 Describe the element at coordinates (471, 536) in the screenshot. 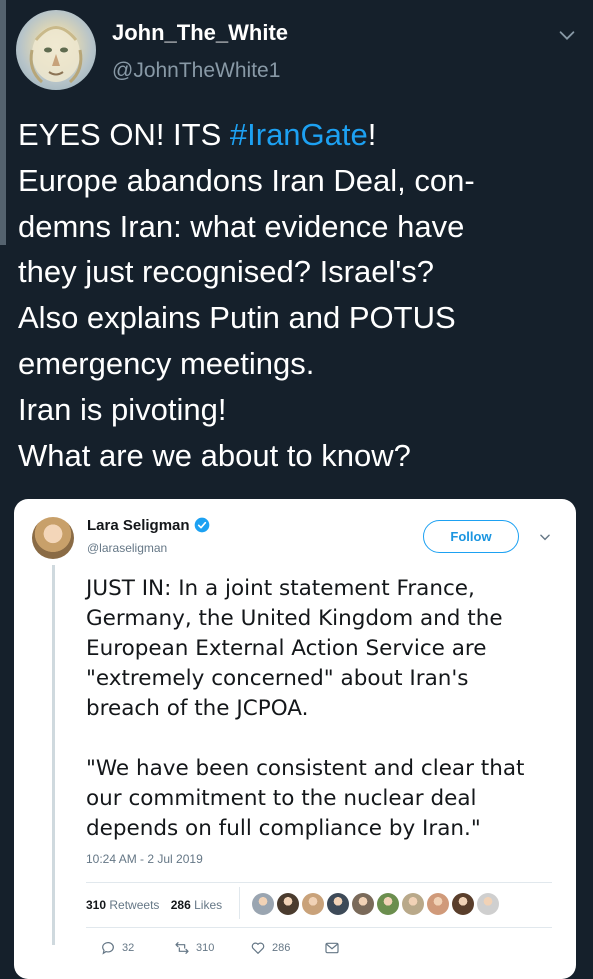

I see `follow-button: Follow` at that location.